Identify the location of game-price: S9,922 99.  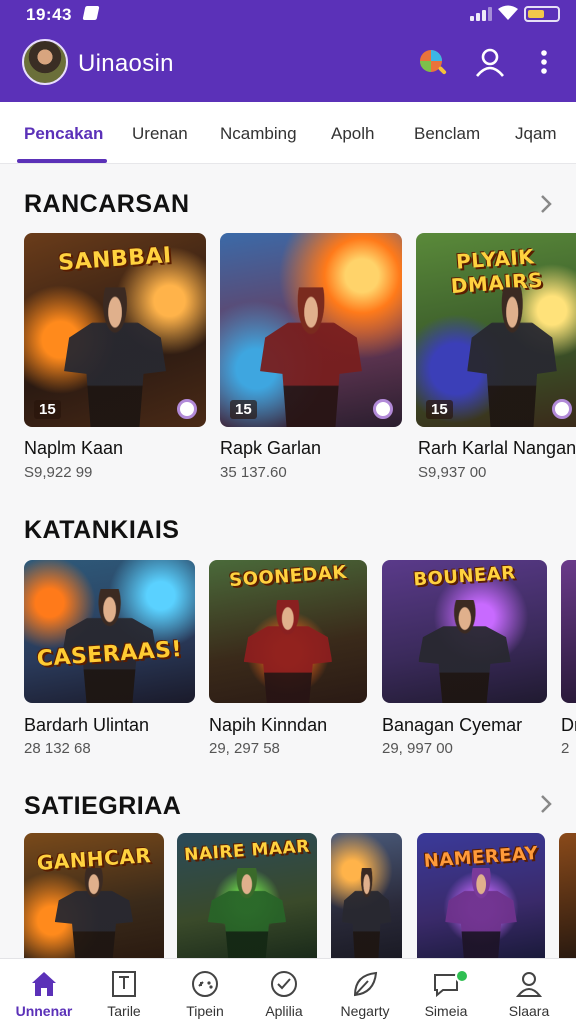
(58, 472).